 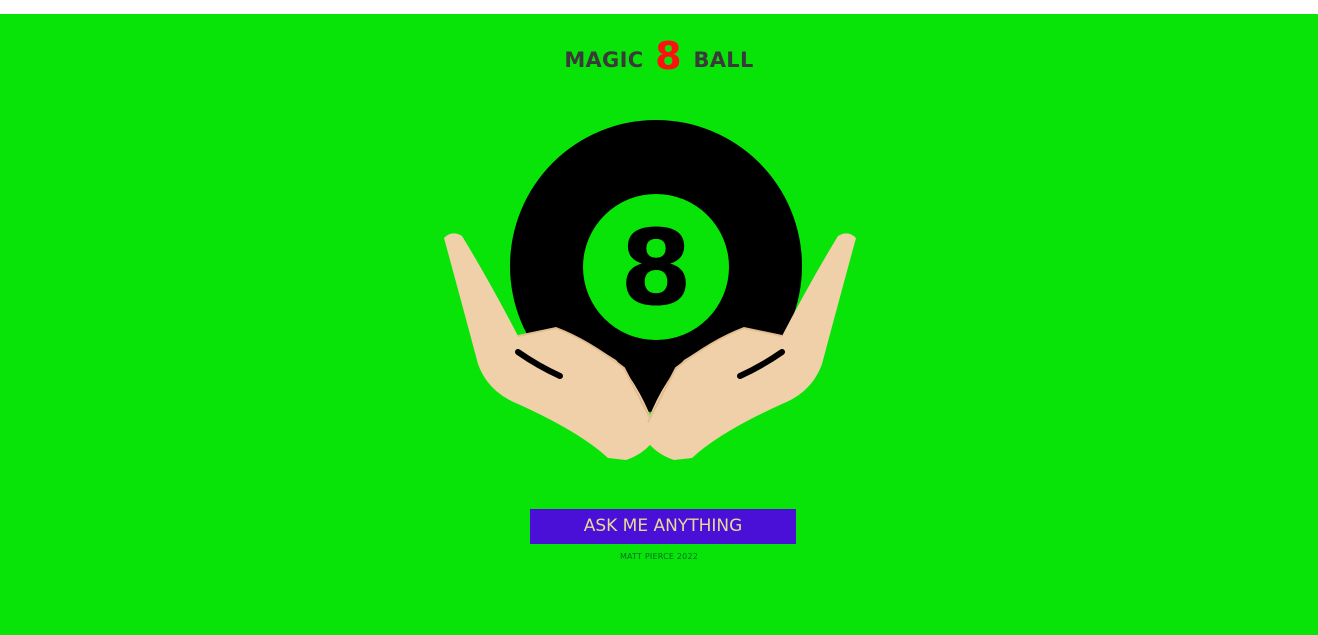 What do you see at coordinates (659, 556) in the screenshot?
I see `footer-credit: MATT PIERCE 2022` at bounding box center [659, 556].